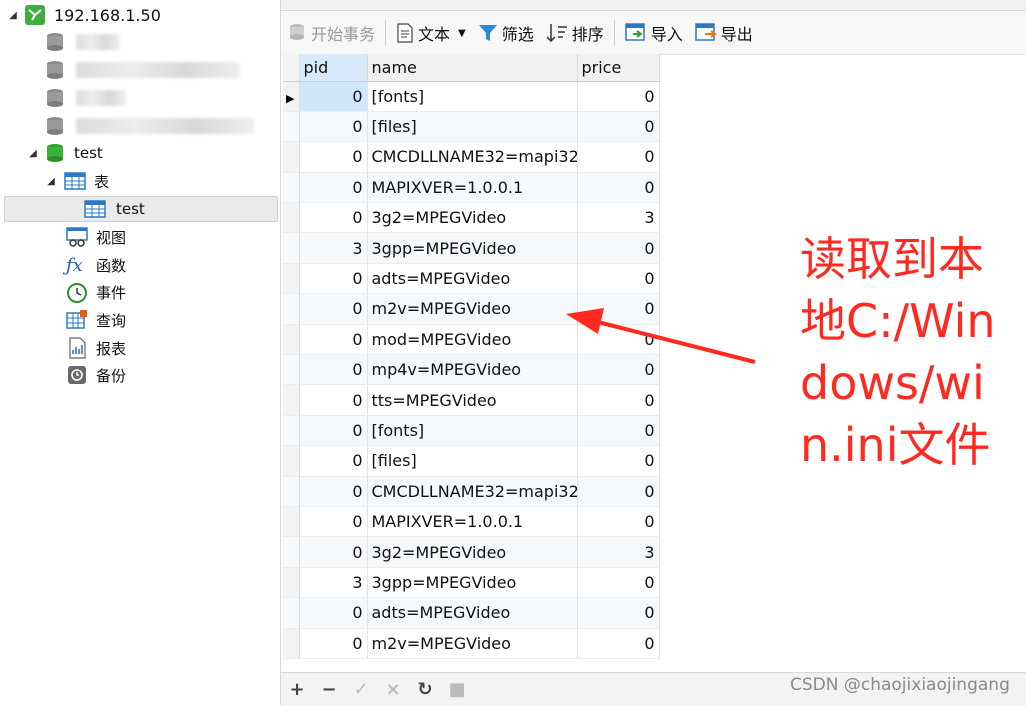 The width and height of the screenshot is (1026, 706). What do you see at coordinates (472, 552) in the screenshot?
I see `cell-name: 3g2=MPEGVideo` at bounding box center [472, 552].